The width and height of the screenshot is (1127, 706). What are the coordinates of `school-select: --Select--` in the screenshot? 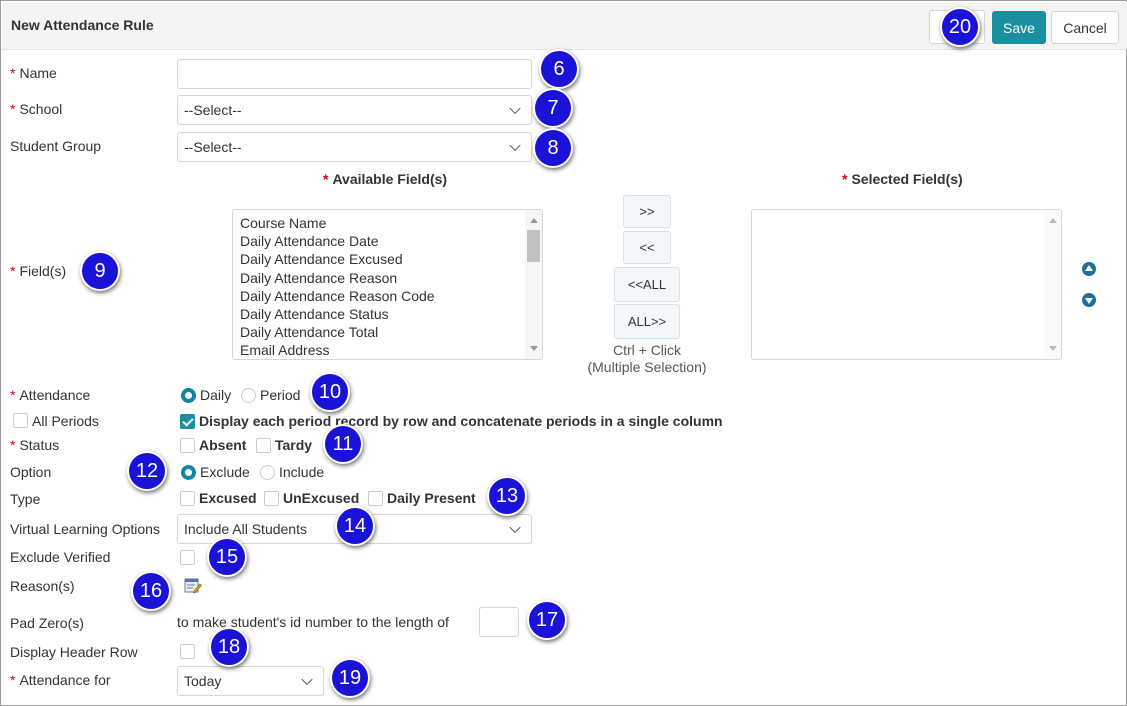 It's located at (354, 110).